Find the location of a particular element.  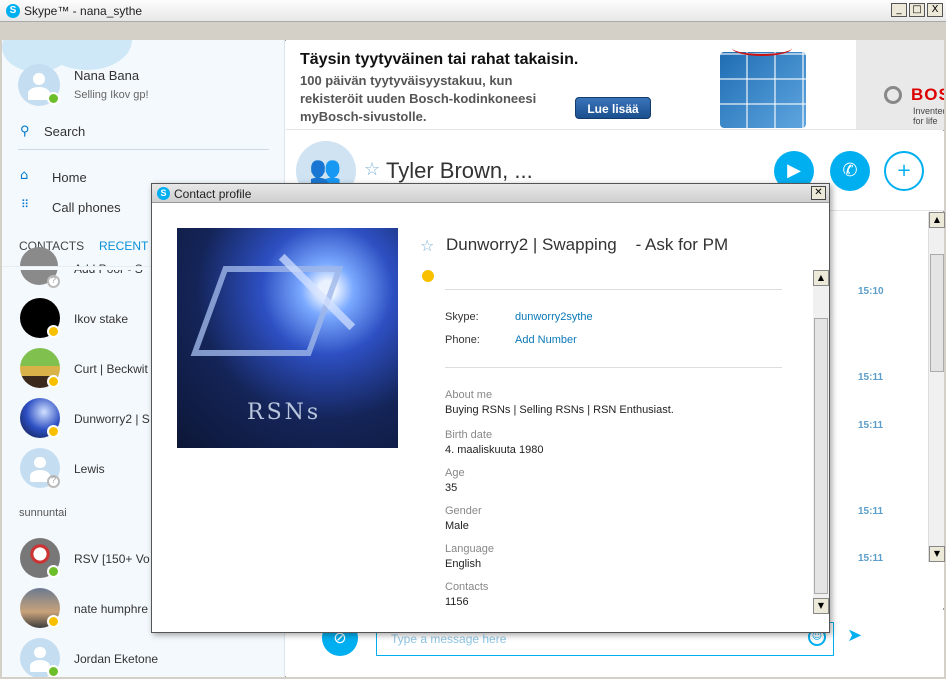

window-titlebar: S Skype™ - nana_sythe _ □ X is located at coordinates (473, 11).